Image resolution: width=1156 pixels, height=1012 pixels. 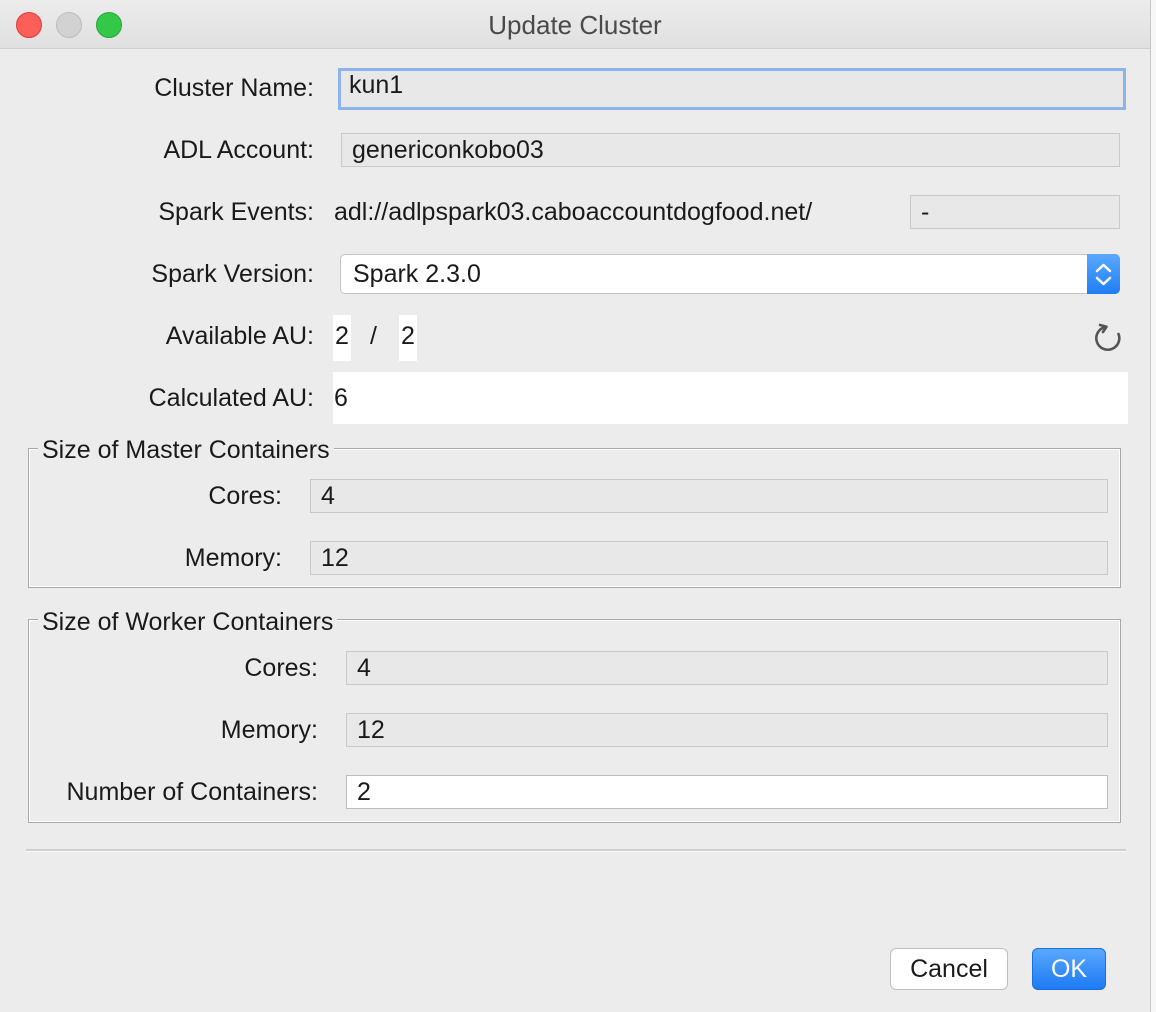 What do you see at coordinates (727, 730) in the screenshot?
I see `worker-memory-field: 12` at bounding box center [727, 730].